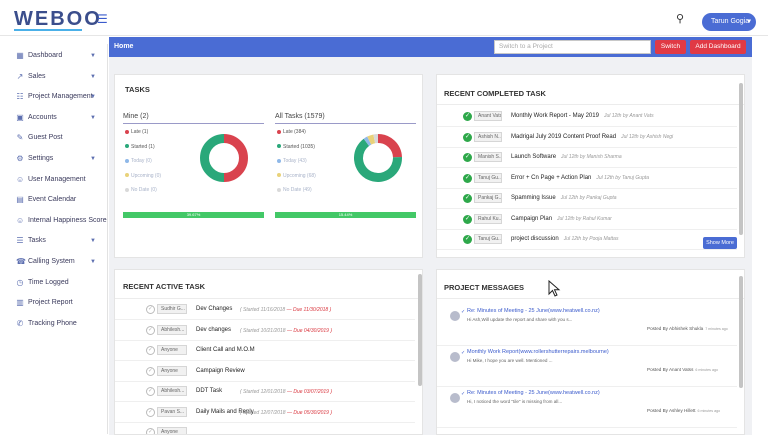 This screenshot has height=442, width=768. Describe the element at coordinates (41, 158) in the screenshot. I see `sidebar-item-label: Settings` at that location.